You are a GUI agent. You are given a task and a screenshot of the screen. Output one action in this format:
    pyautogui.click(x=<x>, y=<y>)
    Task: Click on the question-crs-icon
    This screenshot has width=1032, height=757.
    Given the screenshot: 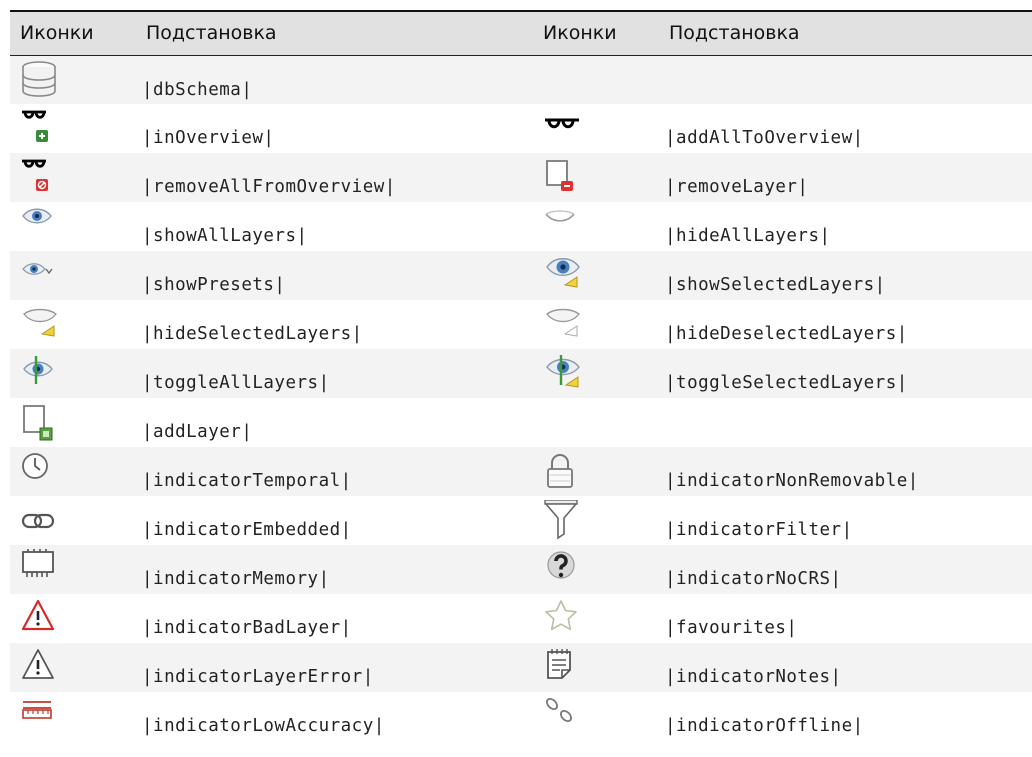 What is the action you would take?
    pyautogui.click(x=601, y=568)
    